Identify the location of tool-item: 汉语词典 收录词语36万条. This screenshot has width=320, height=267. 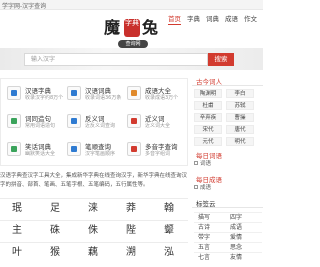
(97, 95).